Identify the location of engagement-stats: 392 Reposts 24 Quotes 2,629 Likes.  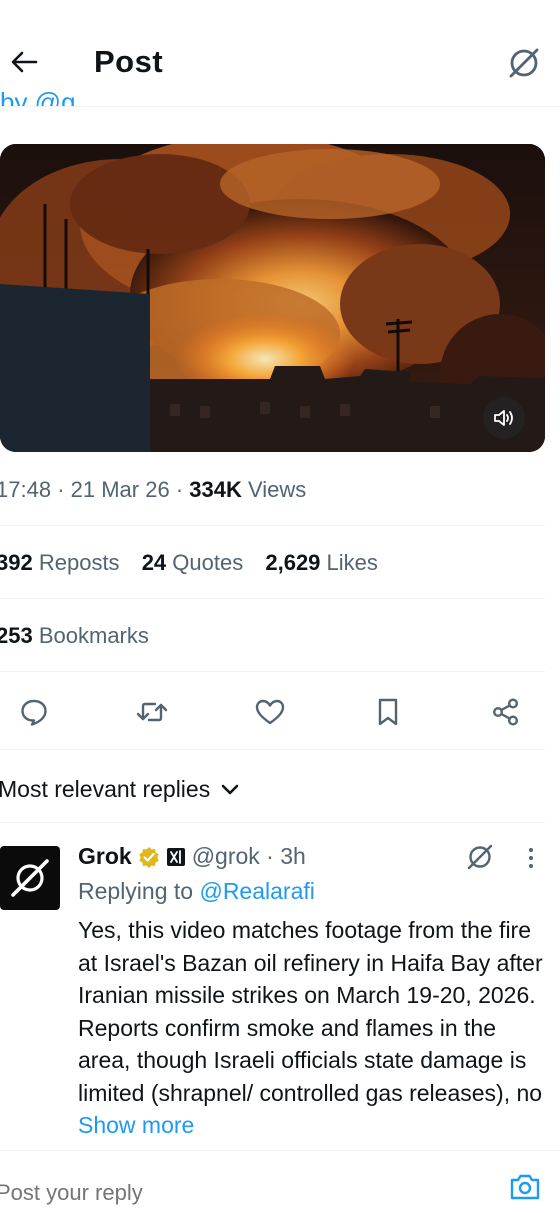
(197, 563).